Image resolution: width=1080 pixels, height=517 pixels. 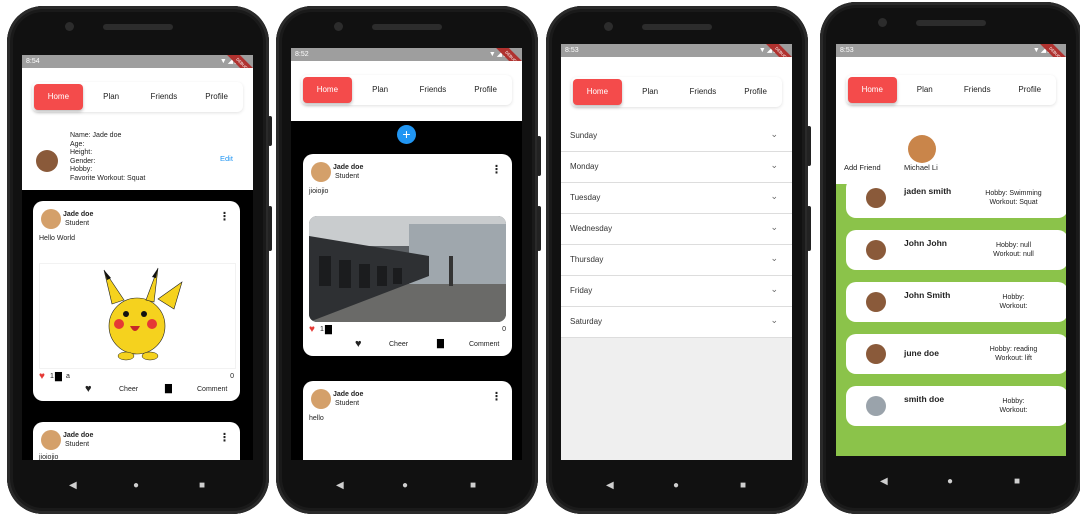 What do you see at coordinates (809, 146) in the screenshot?
I see `volume-button` at bounding box center [809, 146].